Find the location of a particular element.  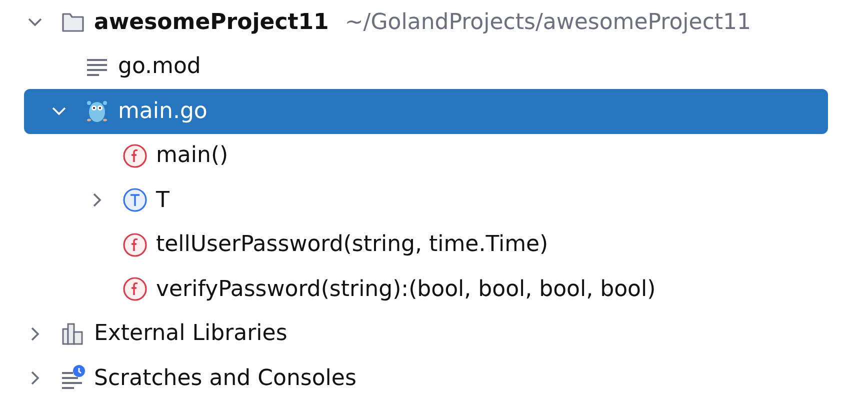

tree-row: External Libraries is located at coordinates (426, 334).